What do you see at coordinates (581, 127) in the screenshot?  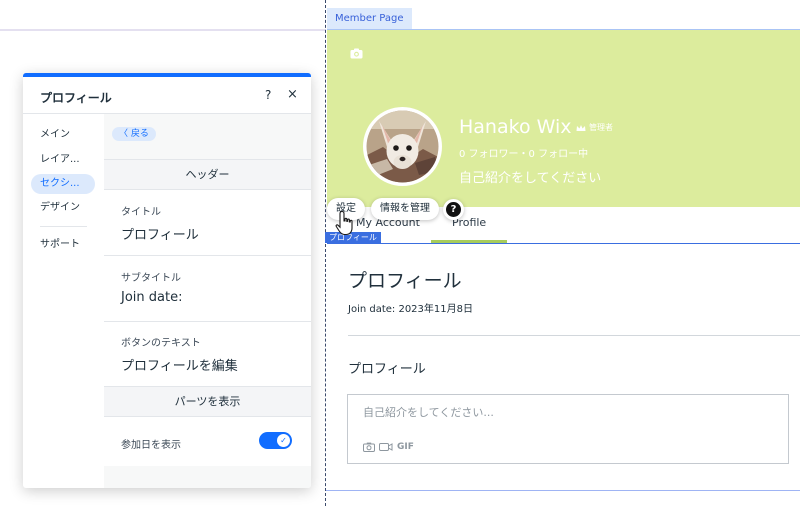 I see `crown-icon` at bounding box center [581, 127].